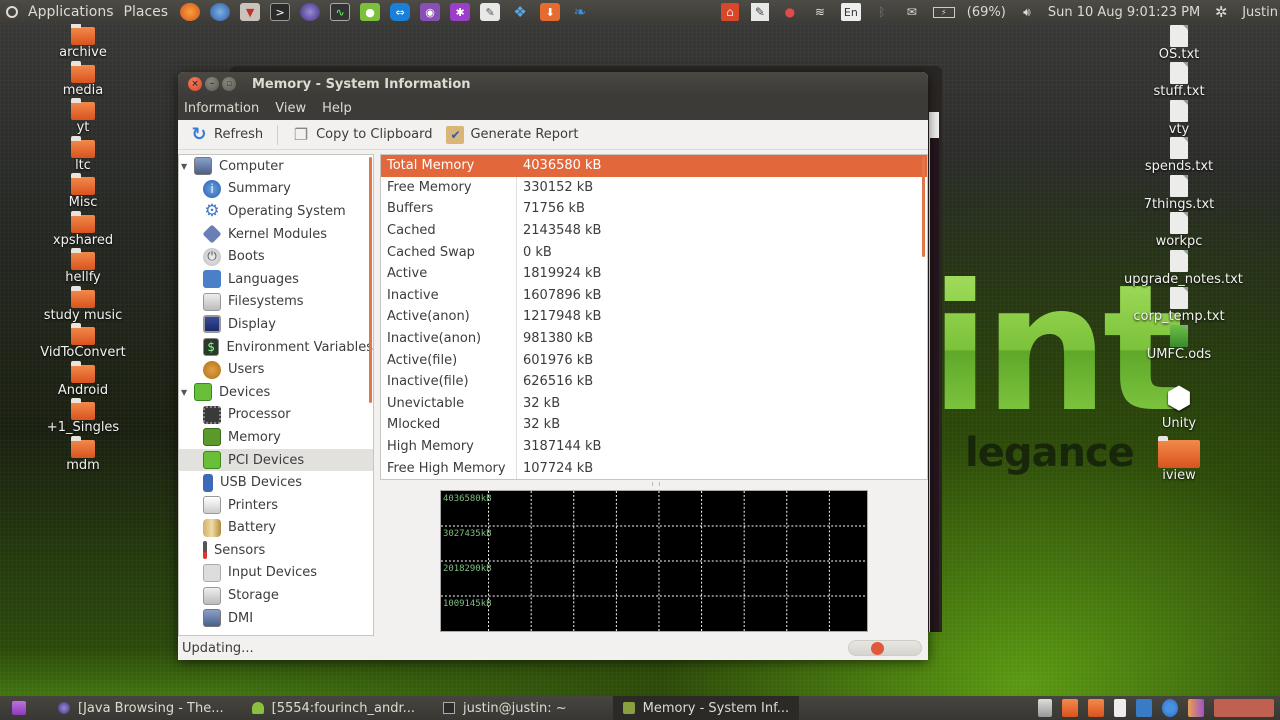 The width and height of the screenshot is (1280, 720). What do you see at coordinates (1179, 343) in the screenshot?
I see `desktop-file: UMFC.ods` at bounding box center [1179, 343].